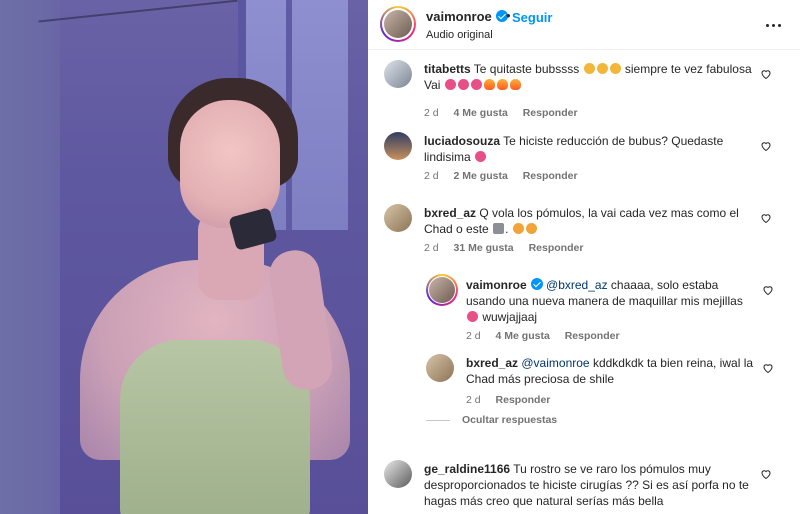  Describe the element at coordinates (584, 25) in the screenshot. I see `post-header: vaimonroe • Seguir Audio original` at that location.